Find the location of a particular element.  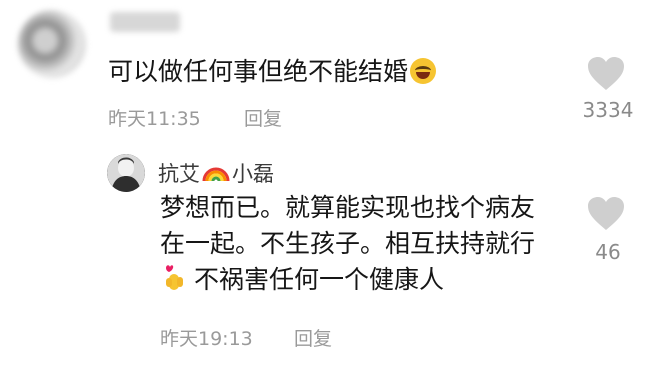

rainbow-icon is located at coordinates (216, 173).